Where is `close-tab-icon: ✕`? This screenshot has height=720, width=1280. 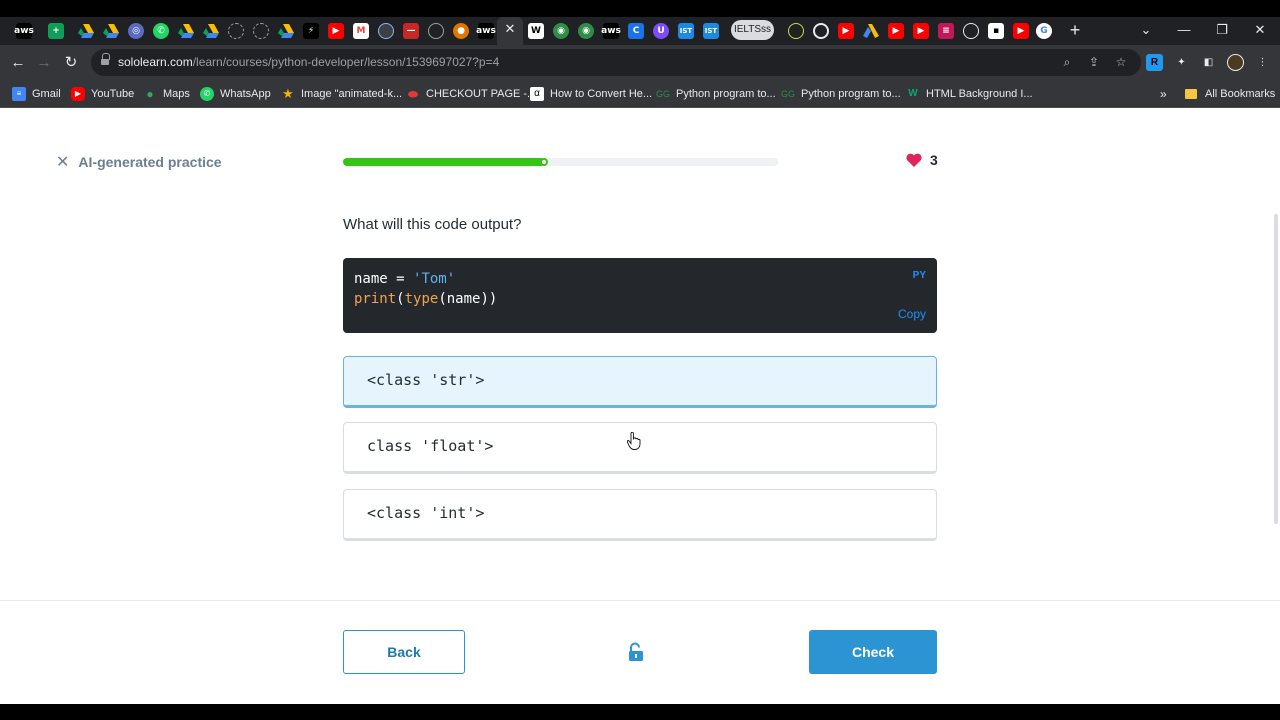
close-tab-icon: ✕ is located at coordinates (510, 29).